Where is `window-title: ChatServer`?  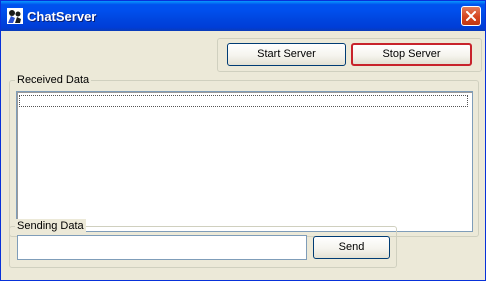
window-title: ChatServer is located at coordinates (62, 16).